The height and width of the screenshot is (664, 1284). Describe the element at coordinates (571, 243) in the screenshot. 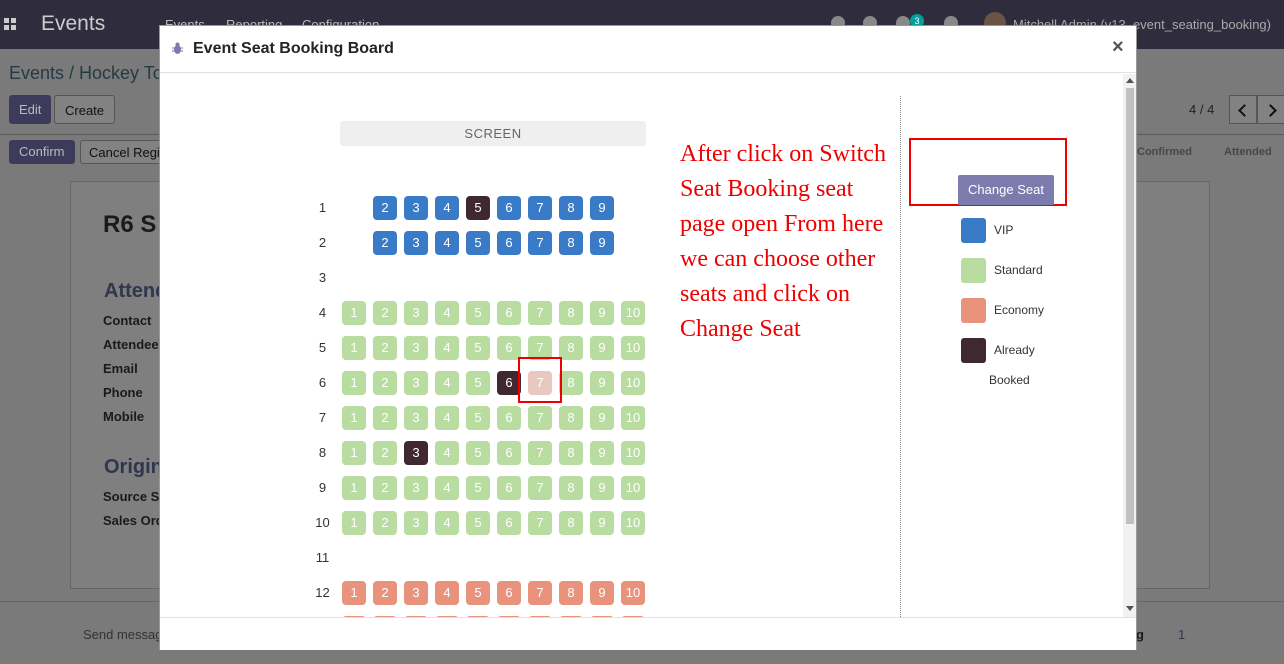

I see `seat-2-8: 8` at that location.